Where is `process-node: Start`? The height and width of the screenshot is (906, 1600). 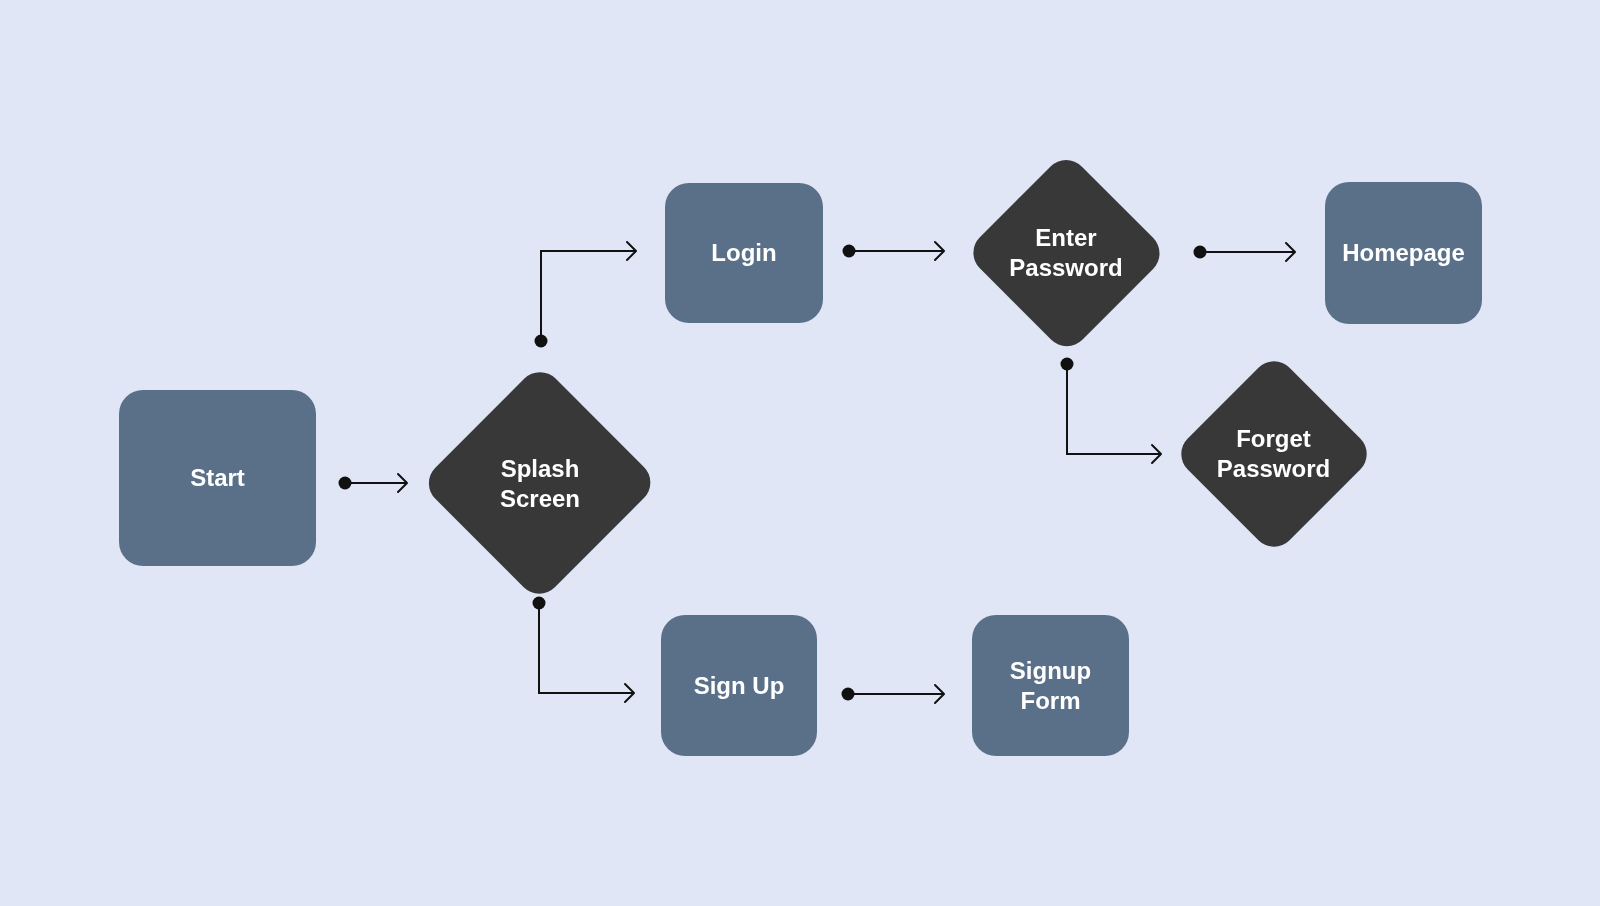
process-node: Start is located at coordinates (217, 478).